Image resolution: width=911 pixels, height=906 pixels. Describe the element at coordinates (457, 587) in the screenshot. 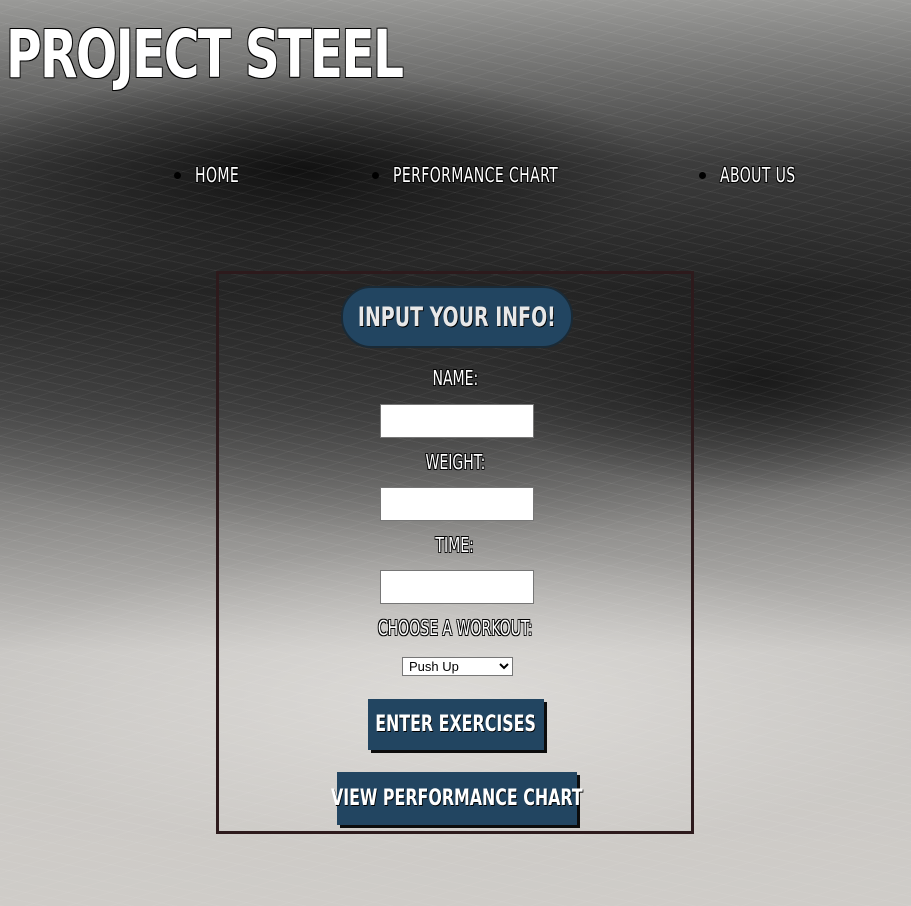

I see `time-input` at that location.